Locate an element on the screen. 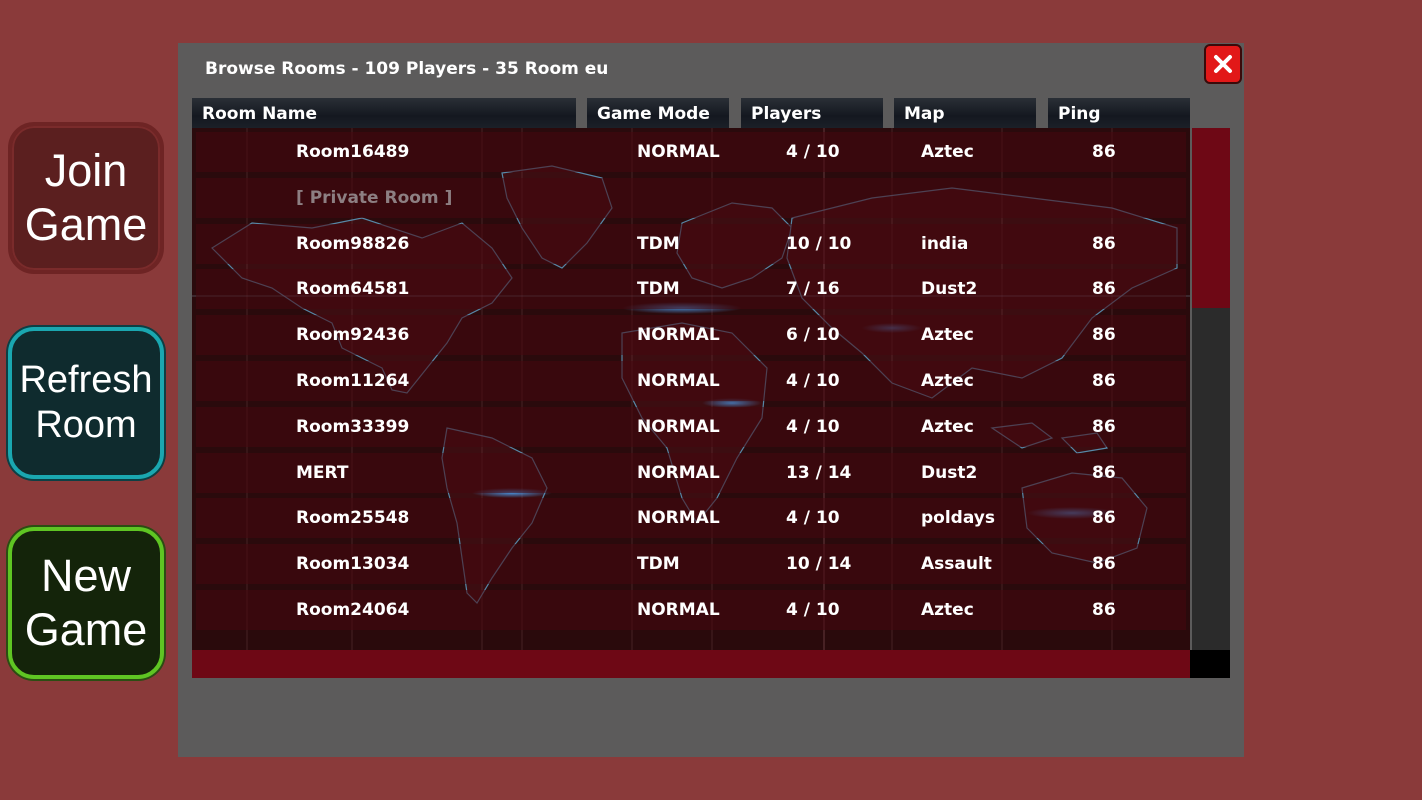 The image size is (1422, 800). room-row: Room24064 NORMAL 4 / 10 Aztec 86 is located at coordinates (691, 610).